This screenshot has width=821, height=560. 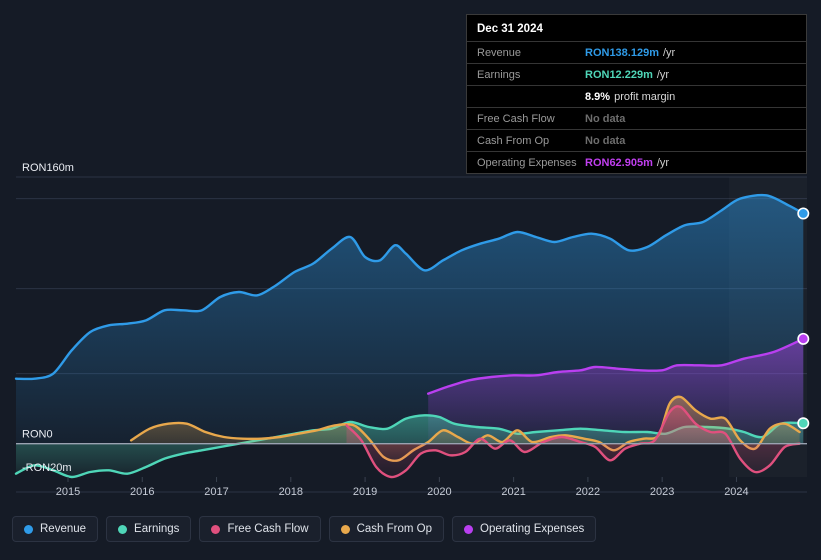 I want to click on legend-item-label: Operating Expenses, so click(x=532, y=529).